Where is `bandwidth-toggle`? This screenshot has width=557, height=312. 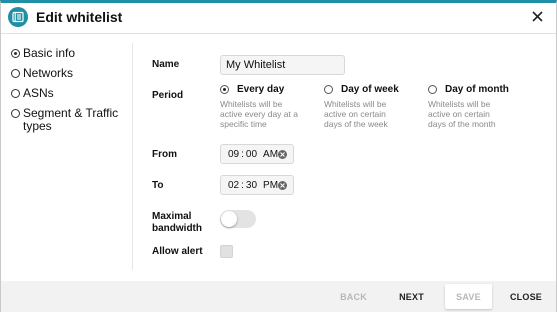
bandwidth-toggle is located at coordinates (238, 219).